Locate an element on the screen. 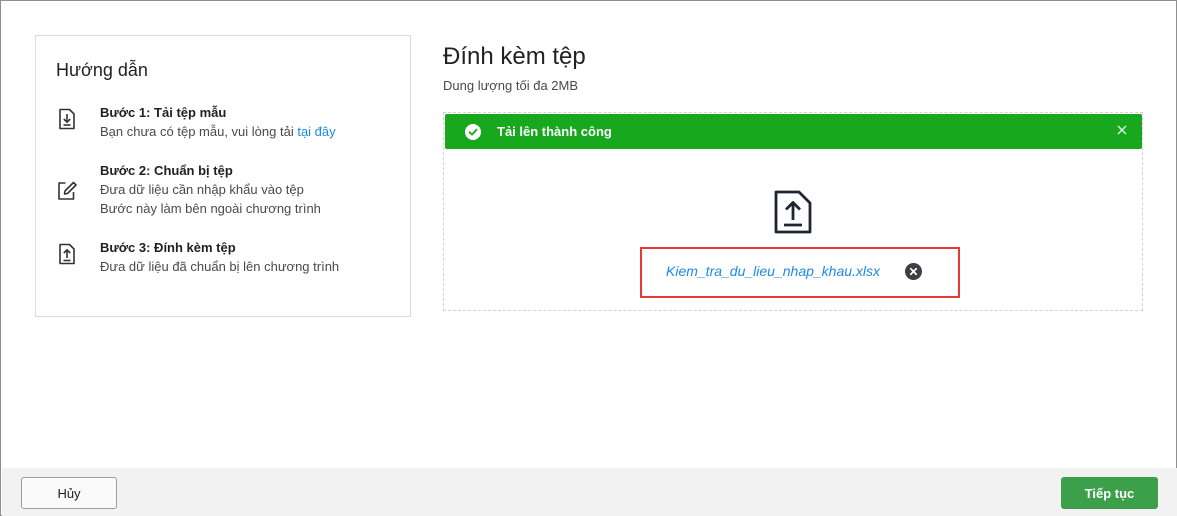  continue-button: Tiếp tục is located at coordinates (1109, 493).